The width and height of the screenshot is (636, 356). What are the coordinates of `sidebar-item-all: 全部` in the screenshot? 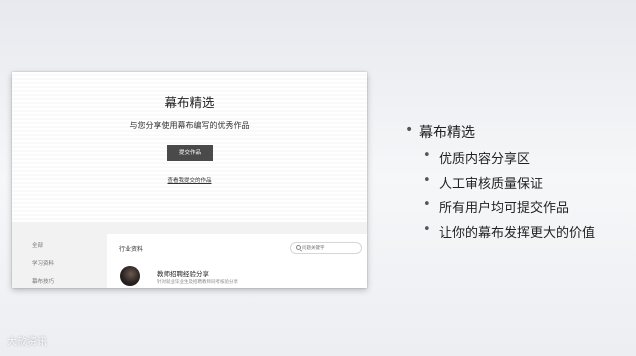 It's located at (43, 250).